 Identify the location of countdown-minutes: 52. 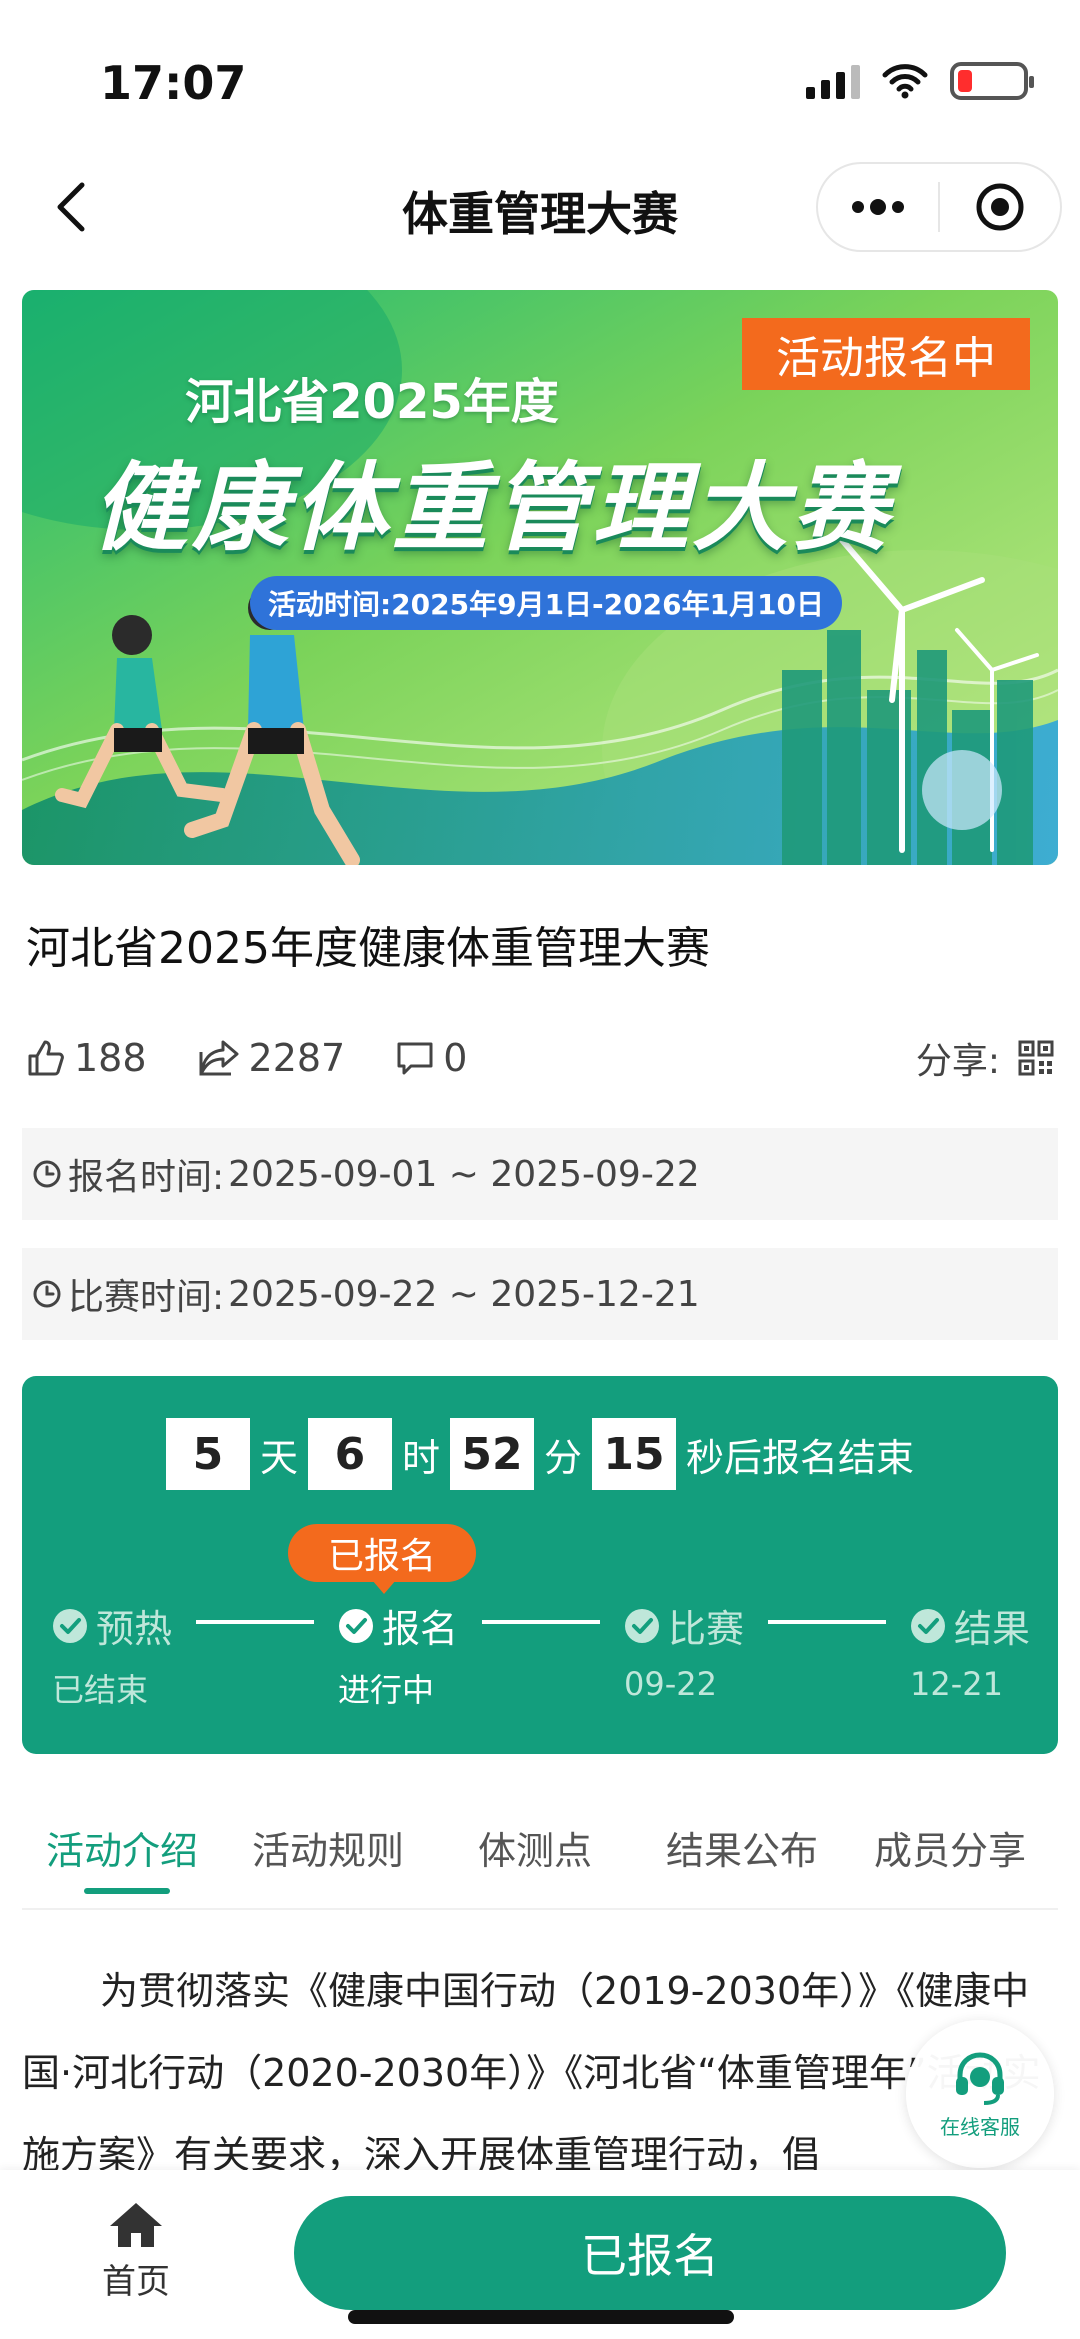
(492, 1454).